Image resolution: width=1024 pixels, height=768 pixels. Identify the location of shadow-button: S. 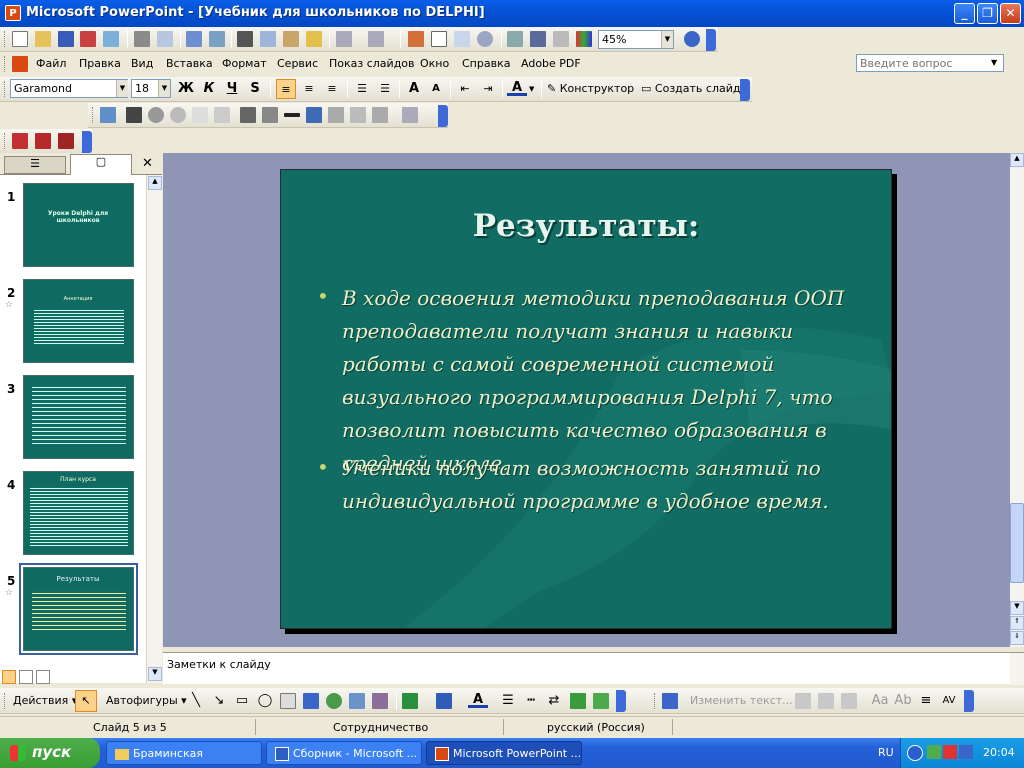
(255, 89).